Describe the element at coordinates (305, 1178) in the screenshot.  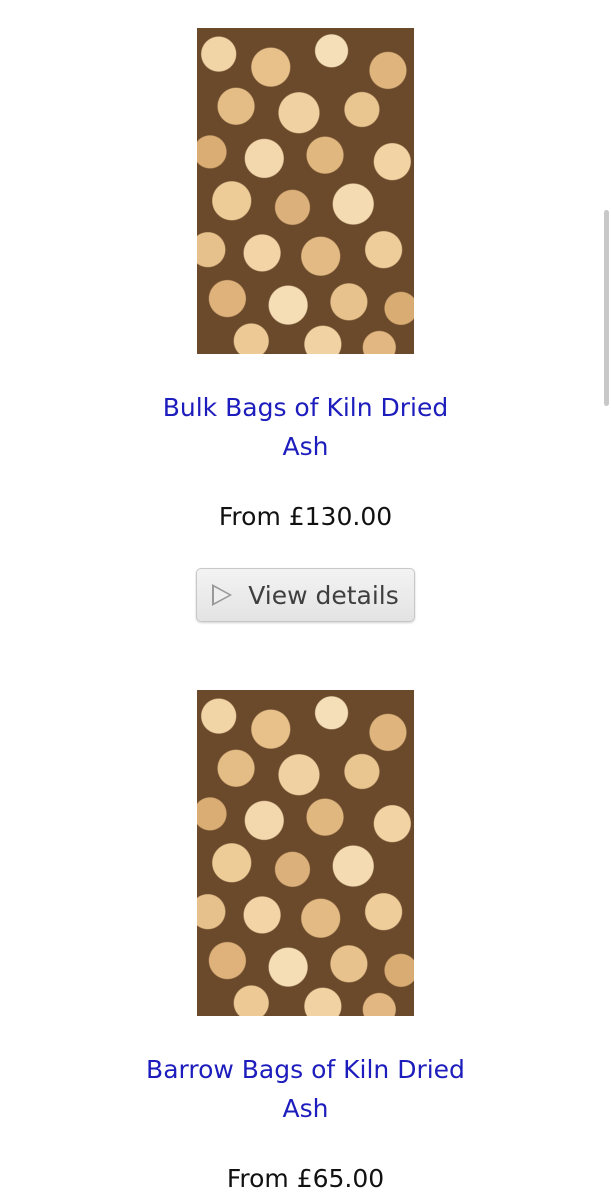
I see `product-price: From £65.00` at that location.